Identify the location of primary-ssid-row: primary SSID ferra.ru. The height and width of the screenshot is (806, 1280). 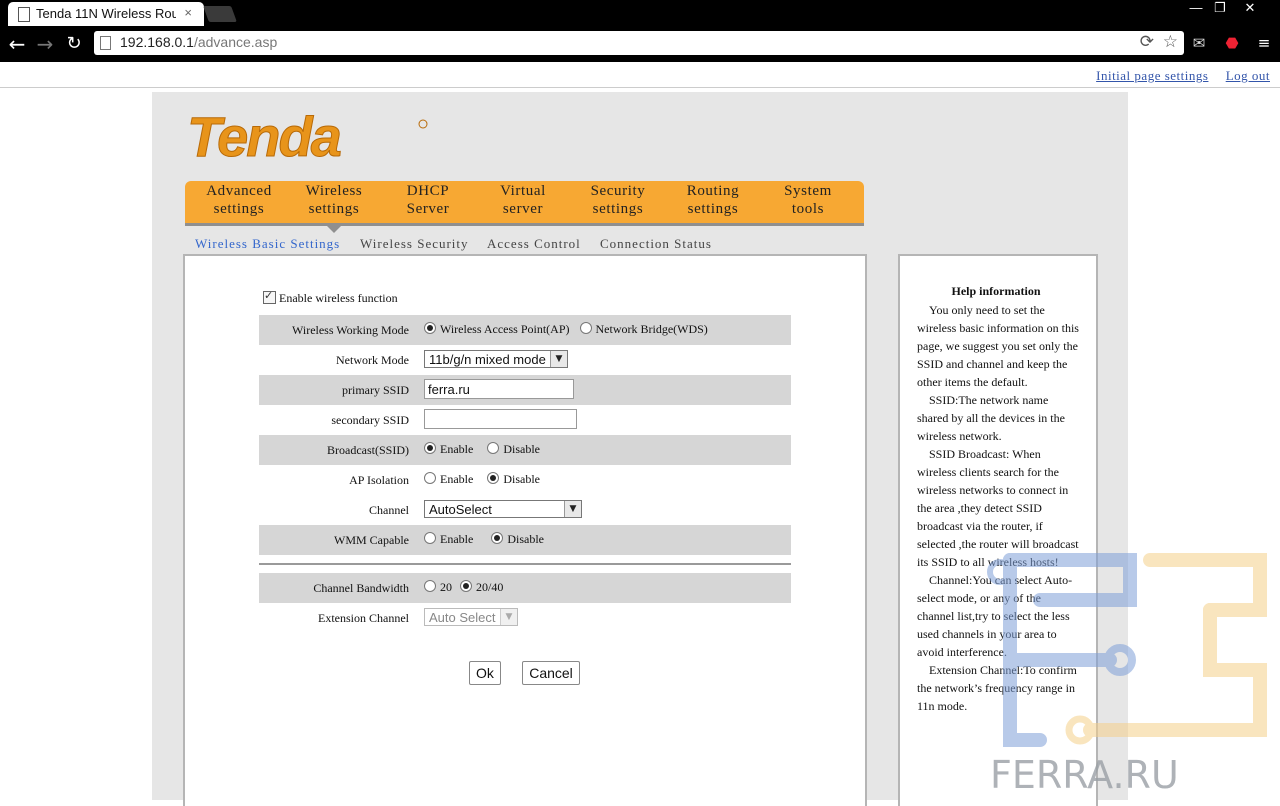
(525, 390).